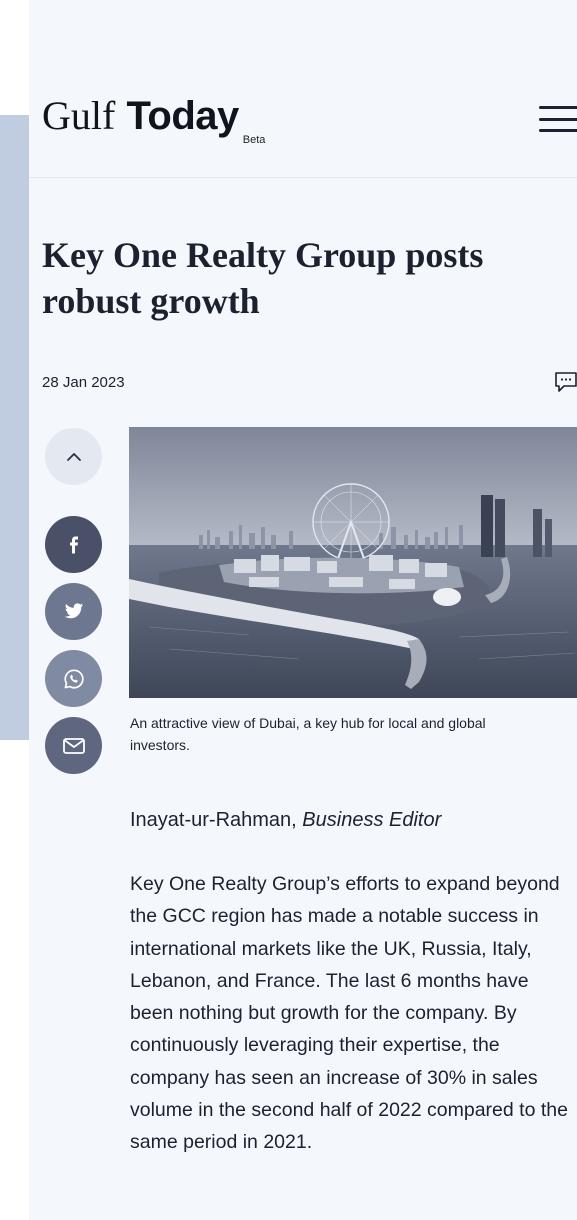 Image resolution: width=577 pixels, height=1220 pixels. I want to click on share-email-button, so click(73, 745).